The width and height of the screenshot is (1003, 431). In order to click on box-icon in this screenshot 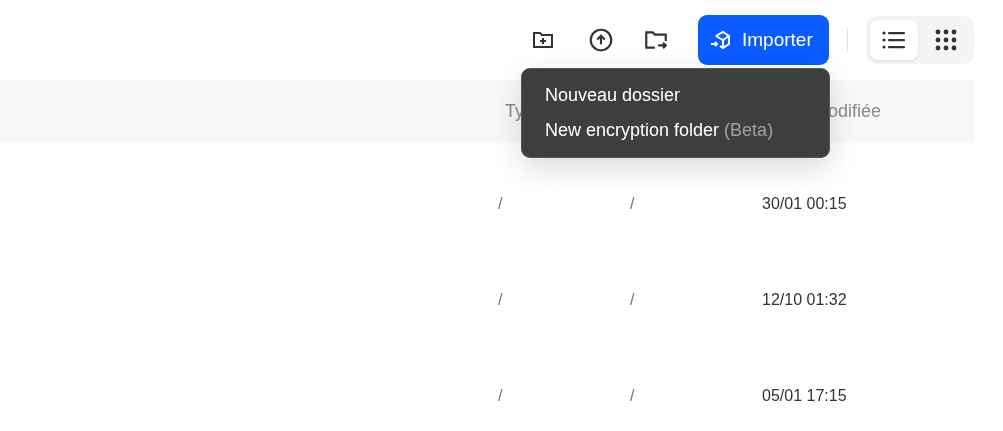, I will do `click(720, 40)`.